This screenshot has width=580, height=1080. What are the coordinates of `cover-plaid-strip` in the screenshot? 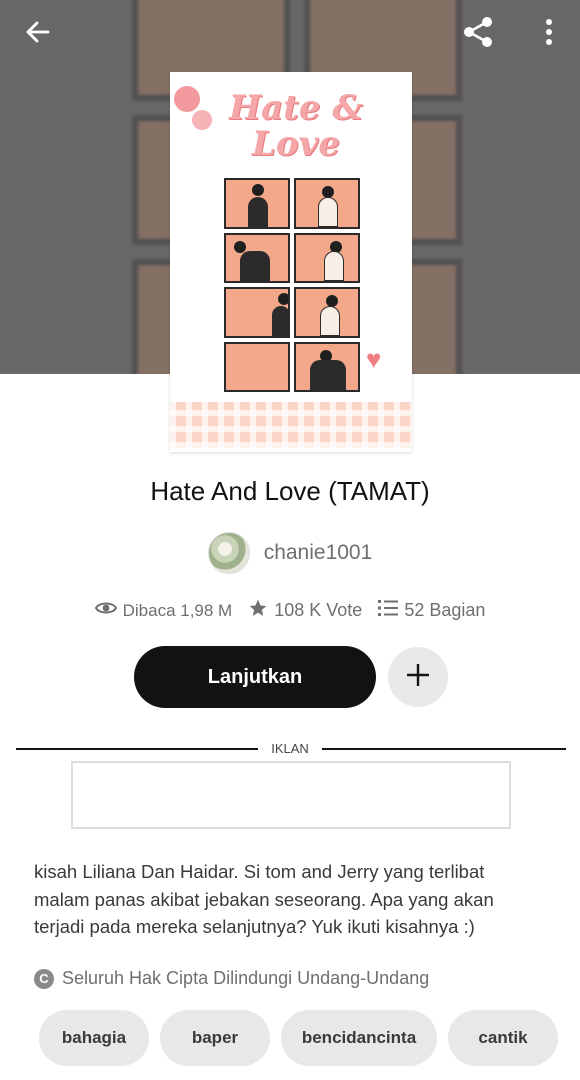 It's located at (291, 425).